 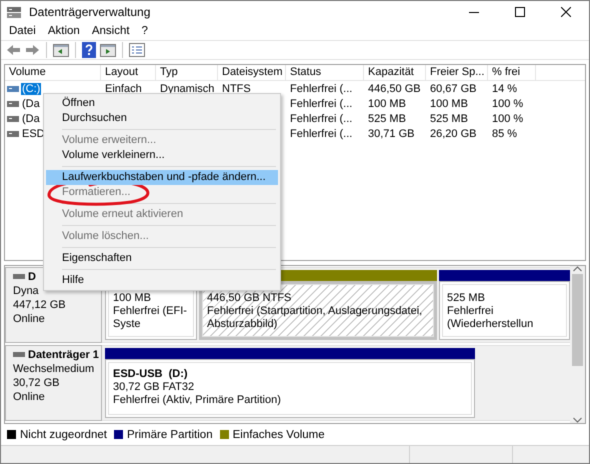 I want to click on partition-status: Fehlerfrei (Startpartition, Auslagerungsdatei, Absturzabbild), so click(x=315, y=317).